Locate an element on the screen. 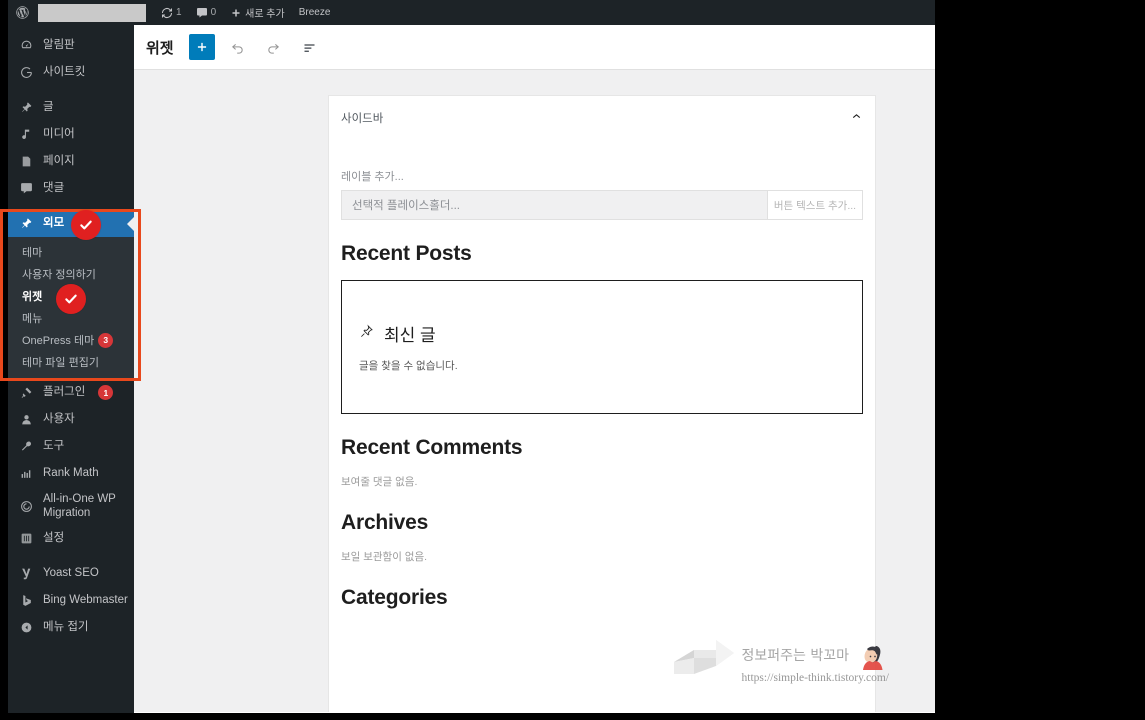 This screenshot has height=720, width=1145. new-content-label: 새로 추가 is located at coordinates (265, 14).